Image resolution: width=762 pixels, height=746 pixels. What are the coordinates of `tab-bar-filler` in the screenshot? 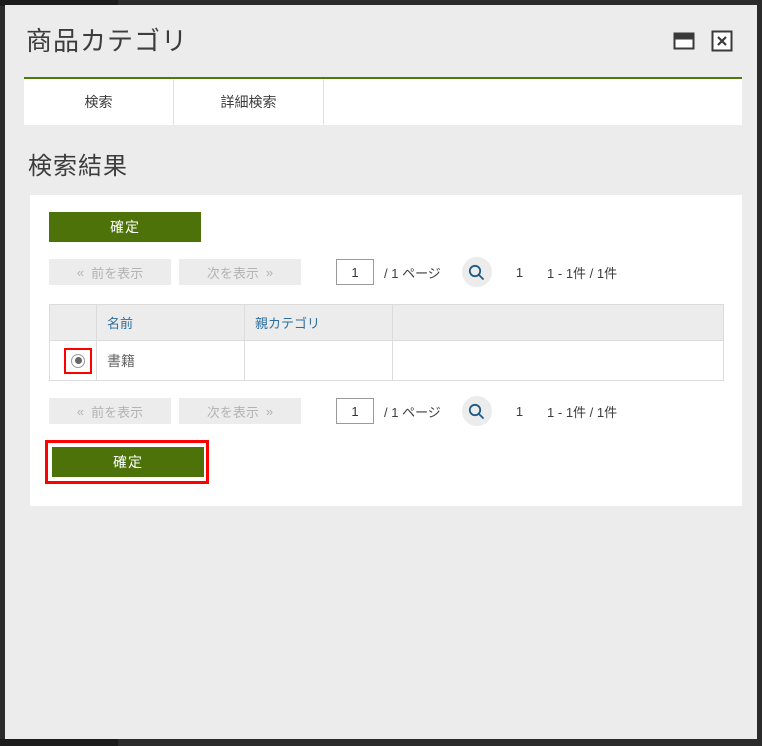 It's located at (533, 102).